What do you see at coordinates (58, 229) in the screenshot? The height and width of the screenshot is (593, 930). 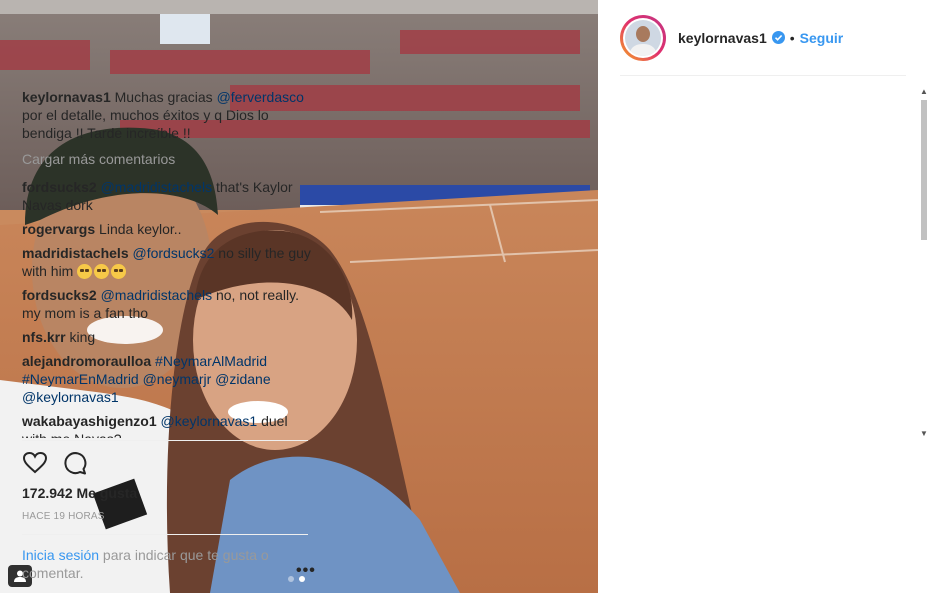 I see `comment-username: rogervargs` at bounding box center [58, 229].